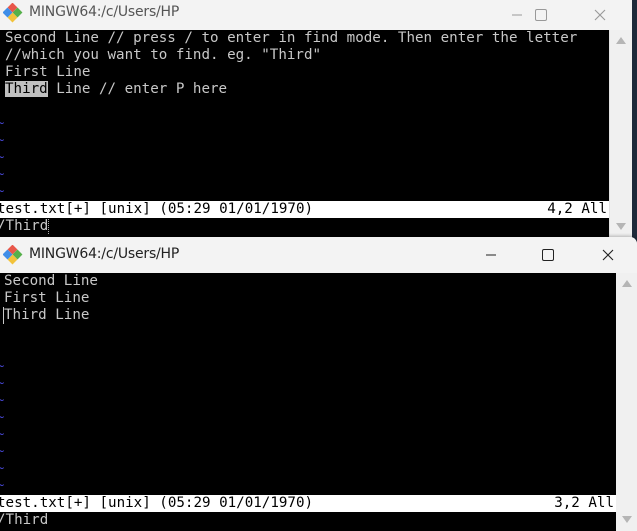 This screenshot has height=531, width=637. I want to click on text-line: Third Line // enter P here, so click(116, 89).